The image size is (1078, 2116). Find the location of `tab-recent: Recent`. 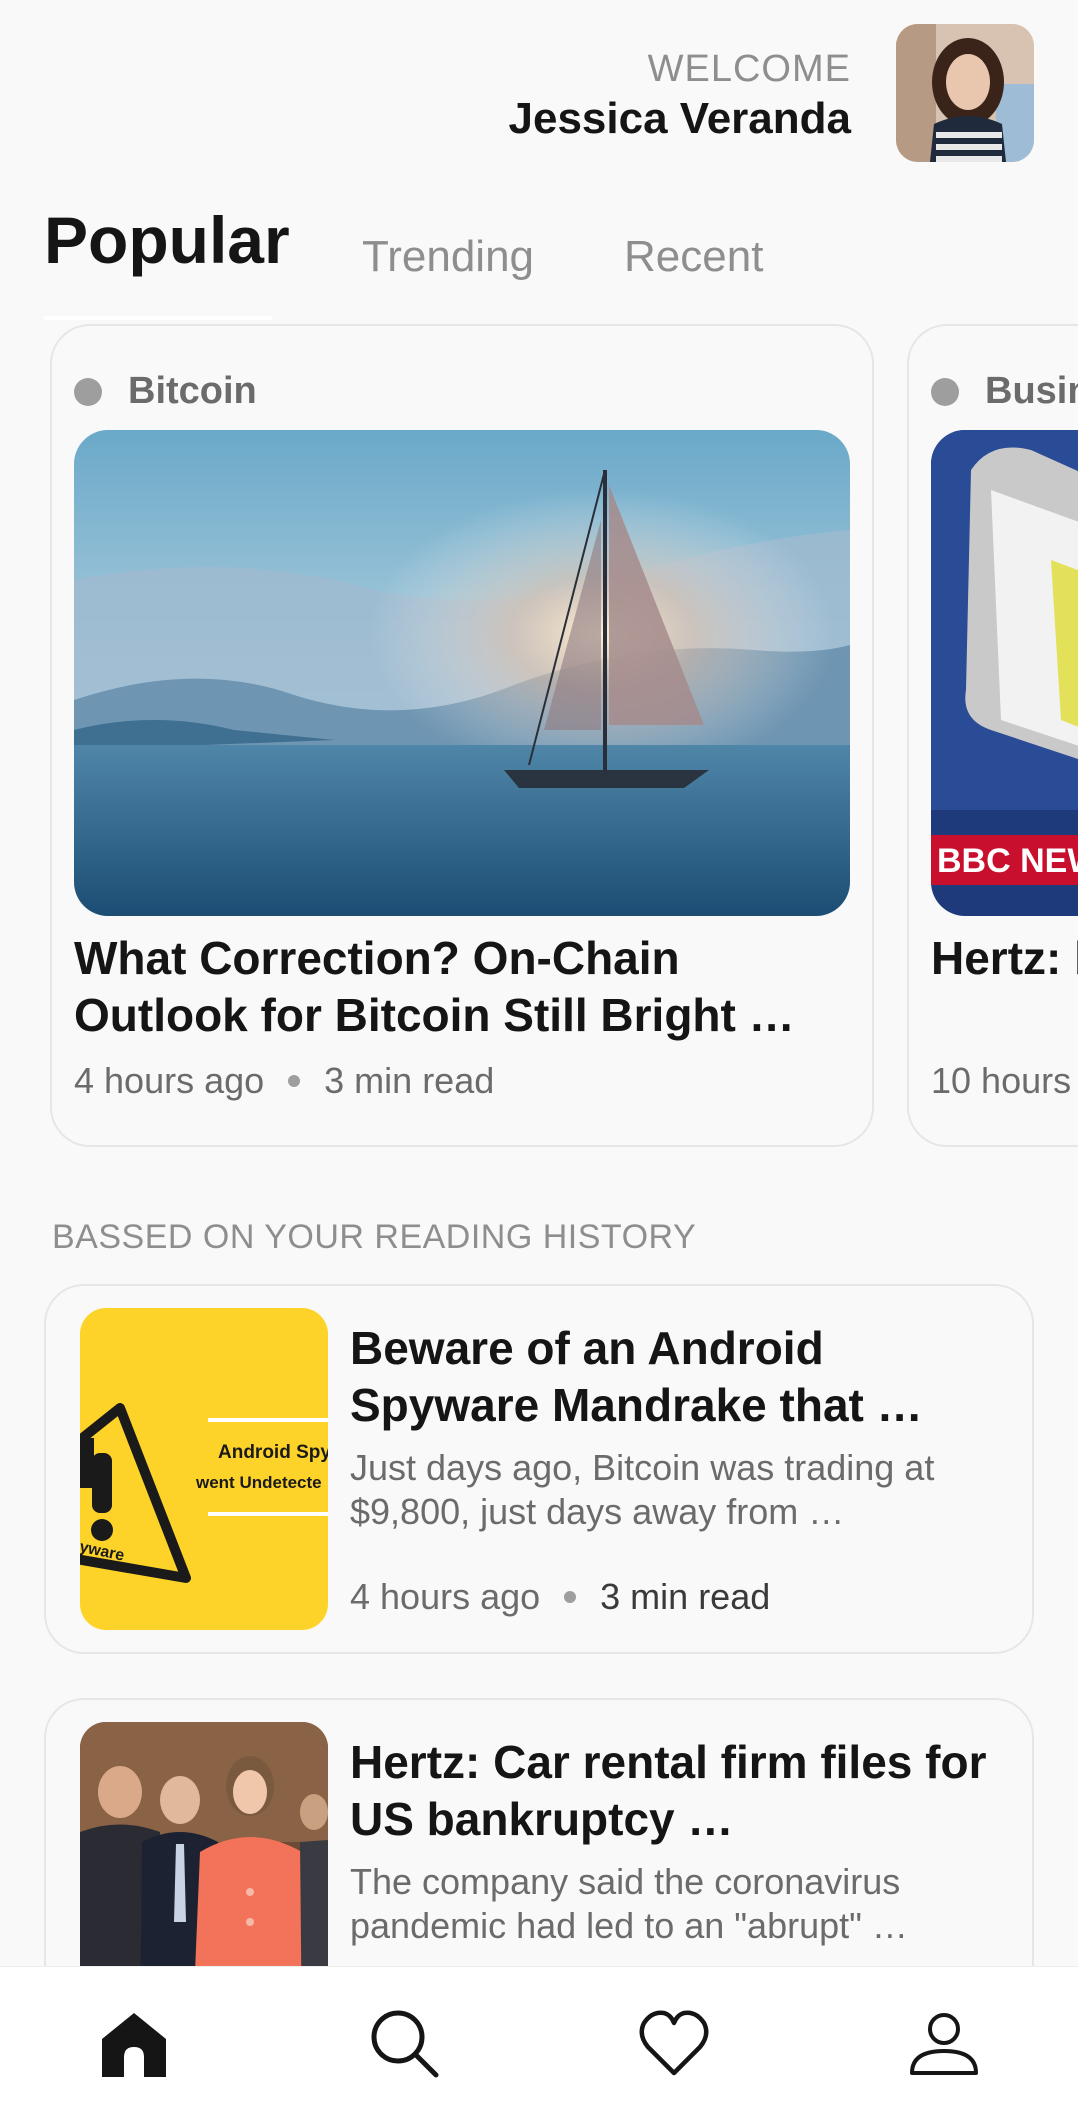

tab-recent: Recent is located at coordinates (693, 257).